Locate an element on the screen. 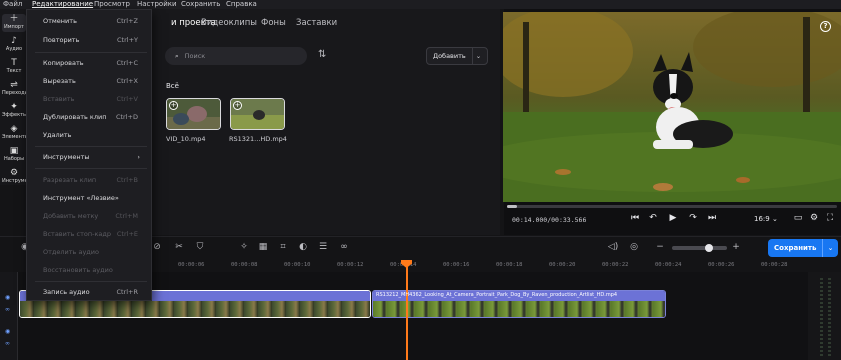 This screenshot has height=360, width=841. nav-text: T Текст is located at coordinates (14, 67).